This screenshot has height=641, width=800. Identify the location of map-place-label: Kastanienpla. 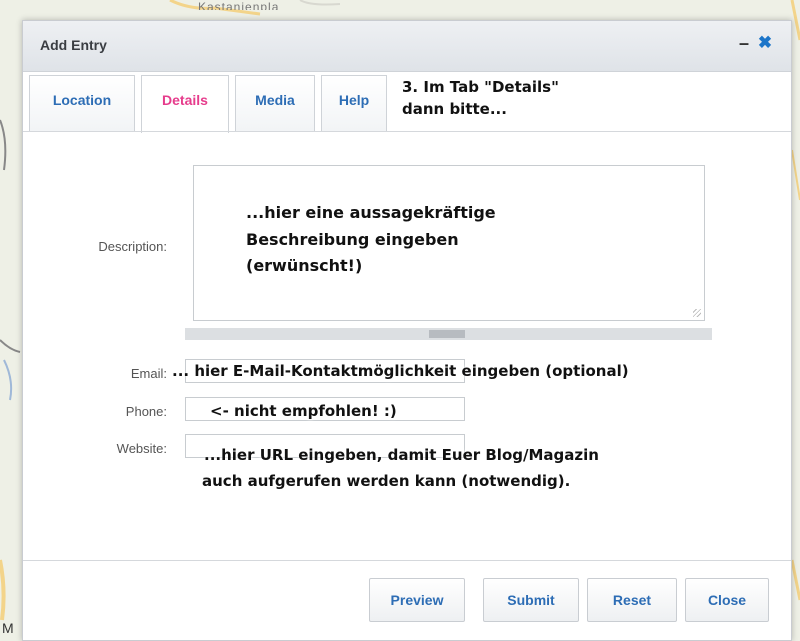
(239, 5).